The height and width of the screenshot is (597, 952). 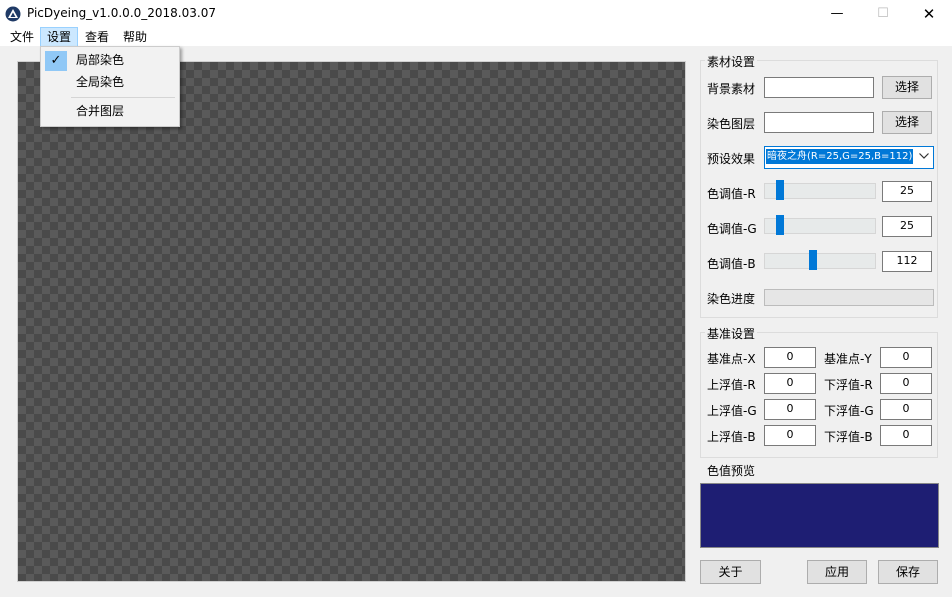 What do you see at coordinates (59, 37) in the screenshot?
I see `menu-settings: 设置` at bounding box center [59, 37].